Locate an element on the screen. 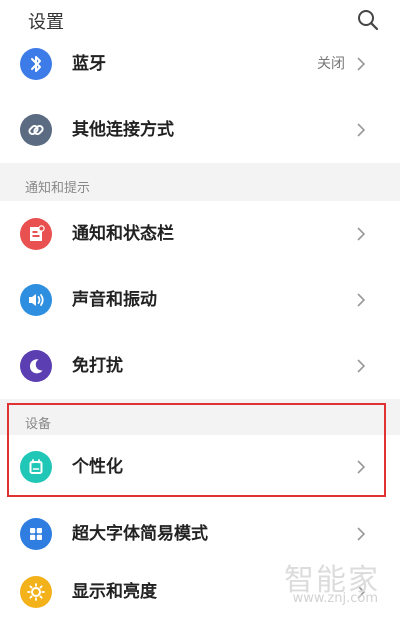 The height and width of the screenshot is (617, 400). settings-item-label: 免打扰 is located at coordinates (97, 366).